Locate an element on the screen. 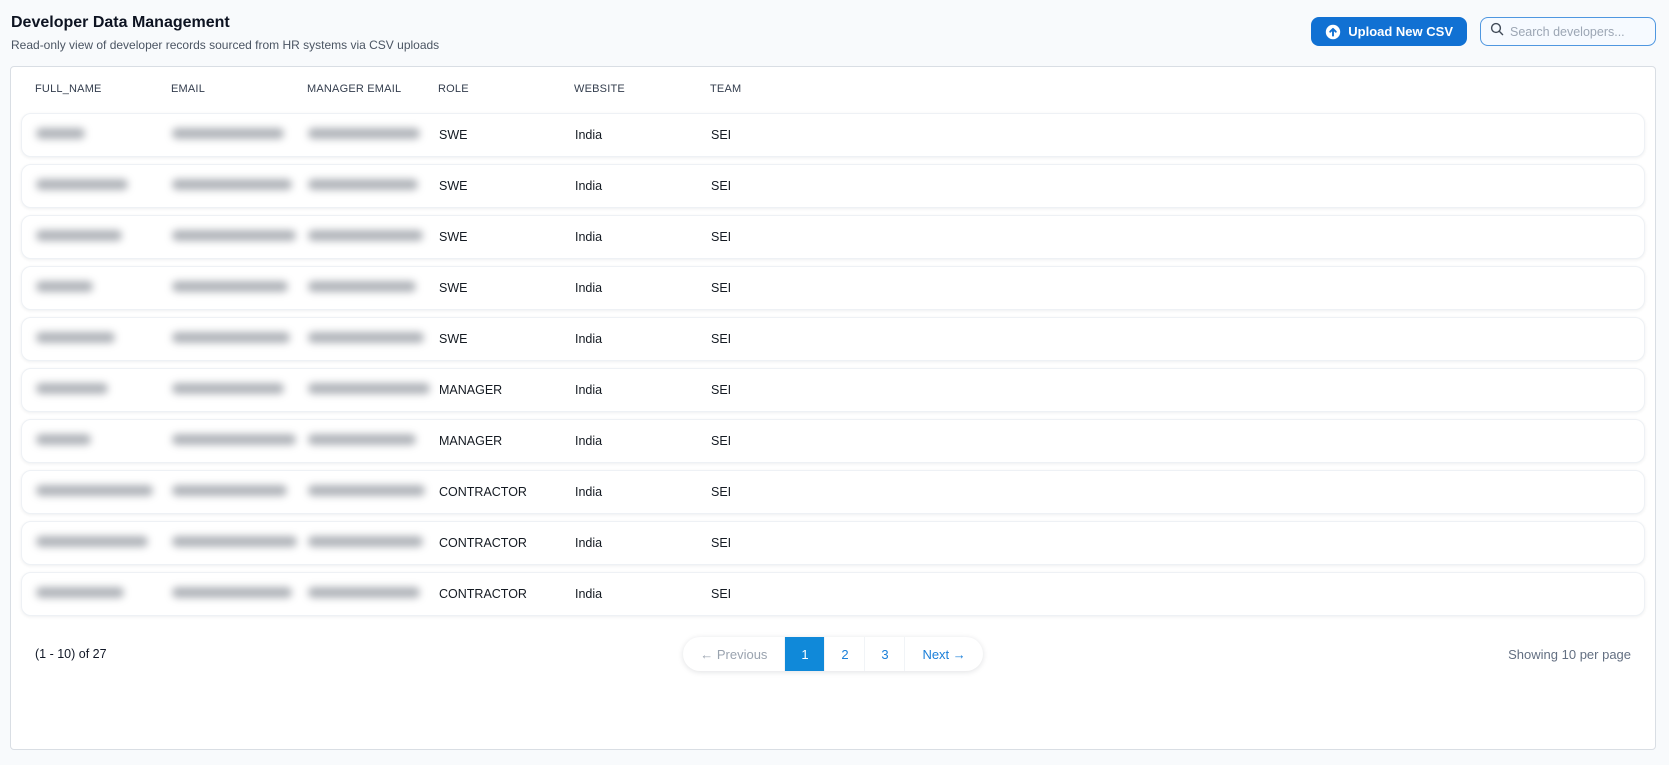 Image resolution: width=1669 pixels, height=765 pixels. search-input is located at coordinates (1578, 31).